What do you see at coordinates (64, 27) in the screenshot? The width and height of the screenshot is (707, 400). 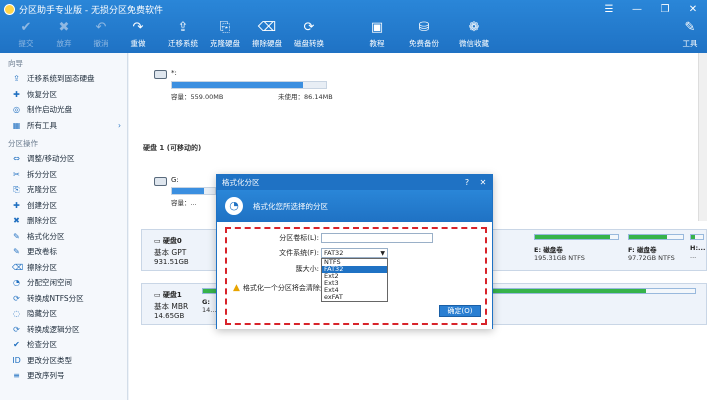 I see `toolbar-icon: ✖` at bounding box center [64, 27].